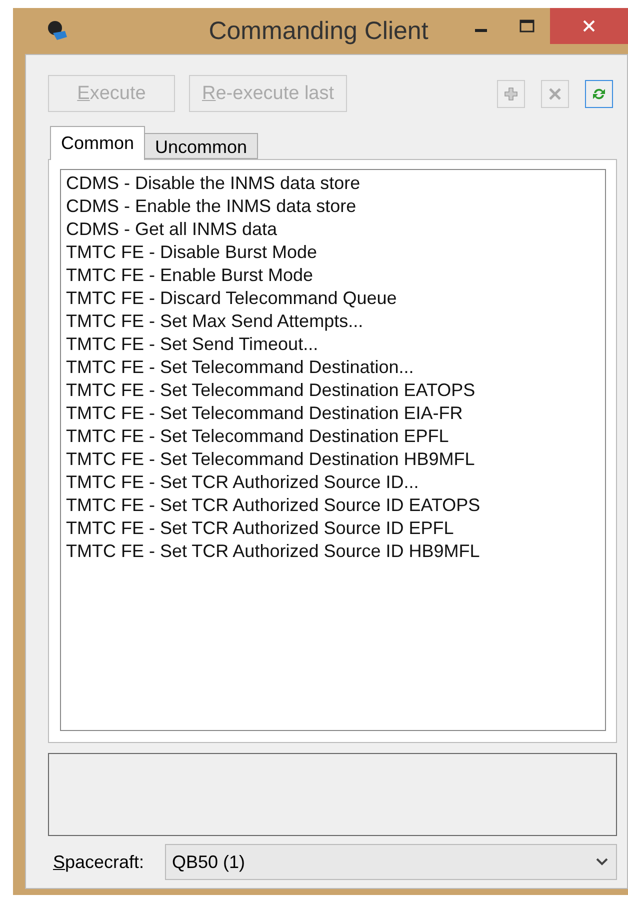 The width and height of the screenshot is (628, 899). Describe the element at coordinates (555, 93) in the screenshot. I see `x-icon` at that location.